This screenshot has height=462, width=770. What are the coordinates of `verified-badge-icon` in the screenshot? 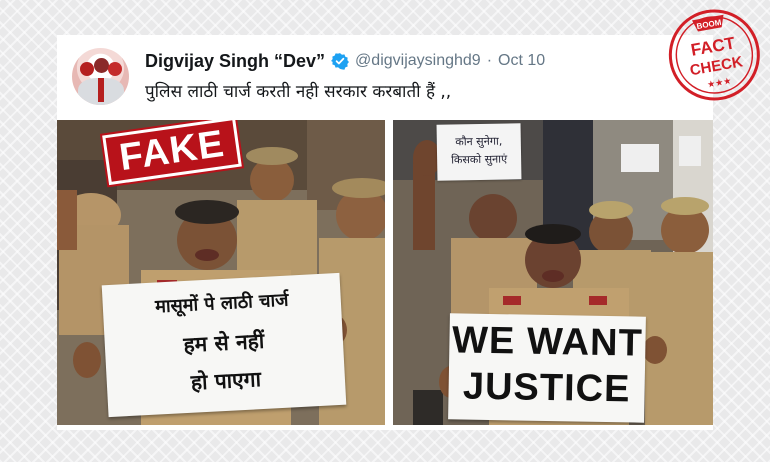 It's located at (340, 61).